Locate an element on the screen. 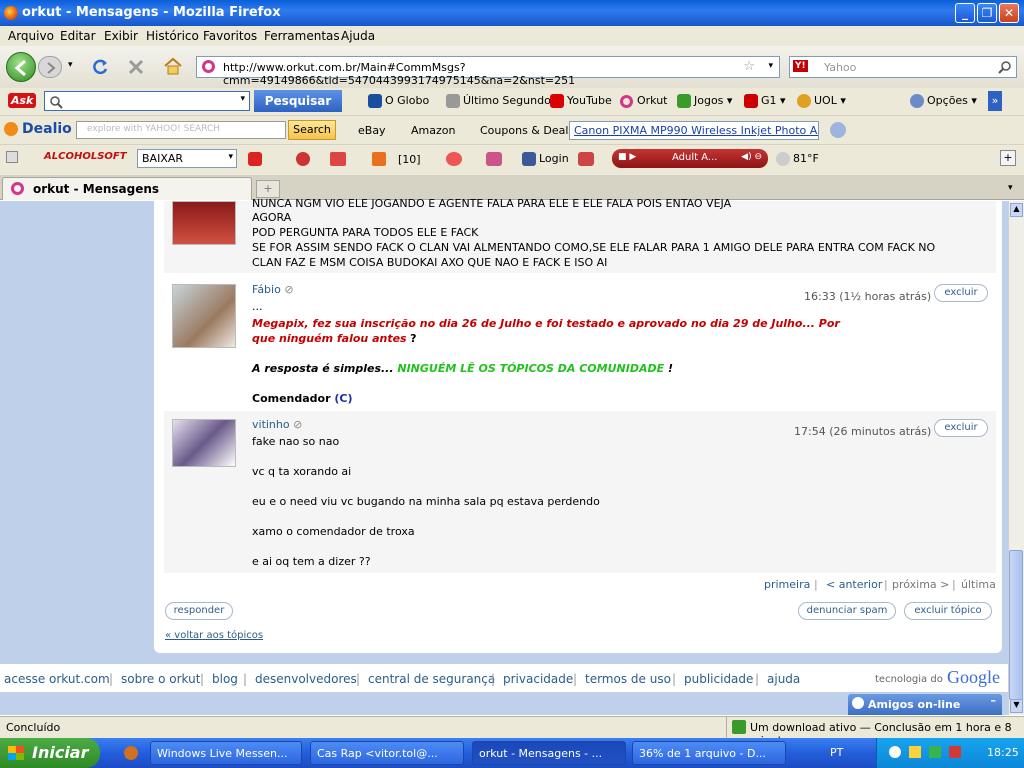 Image resolution: width=1024 pixels, height=768 pixels. reload-icon is located at coordinates (100, 67).